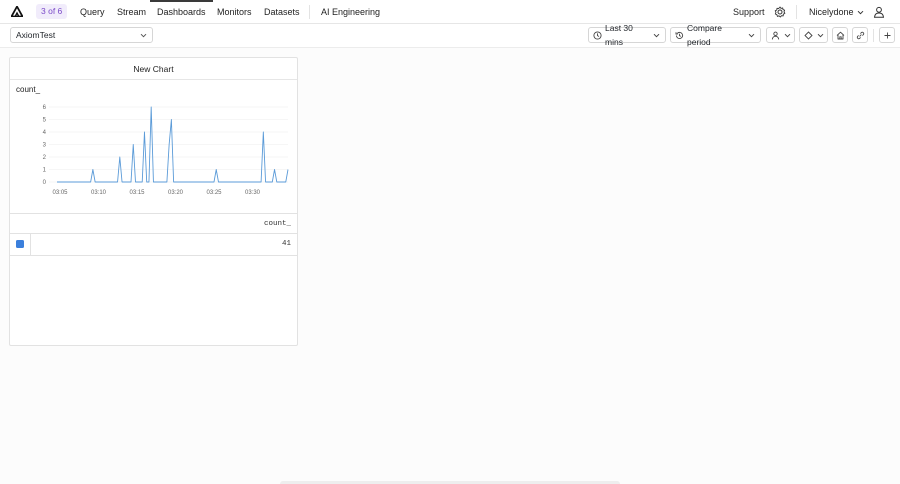 This screenshot has height=484, width=900. What do you see at coordinates (153, 223) in the screenshot?
I see `table-header: count_` at bounding box center [153, 223].